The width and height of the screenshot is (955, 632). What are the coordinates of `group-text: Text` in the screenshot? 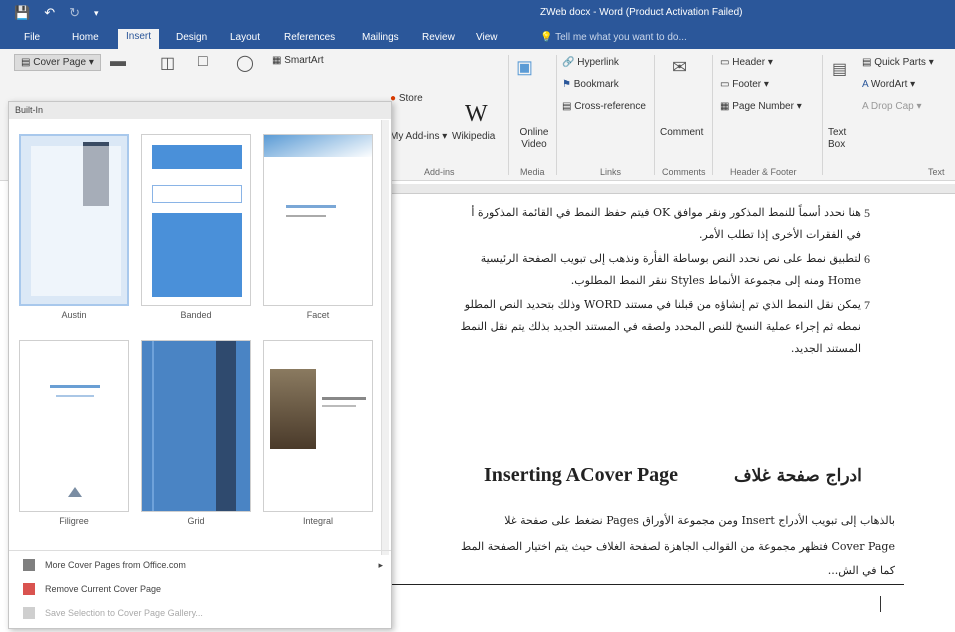 It's located at (936, 172).